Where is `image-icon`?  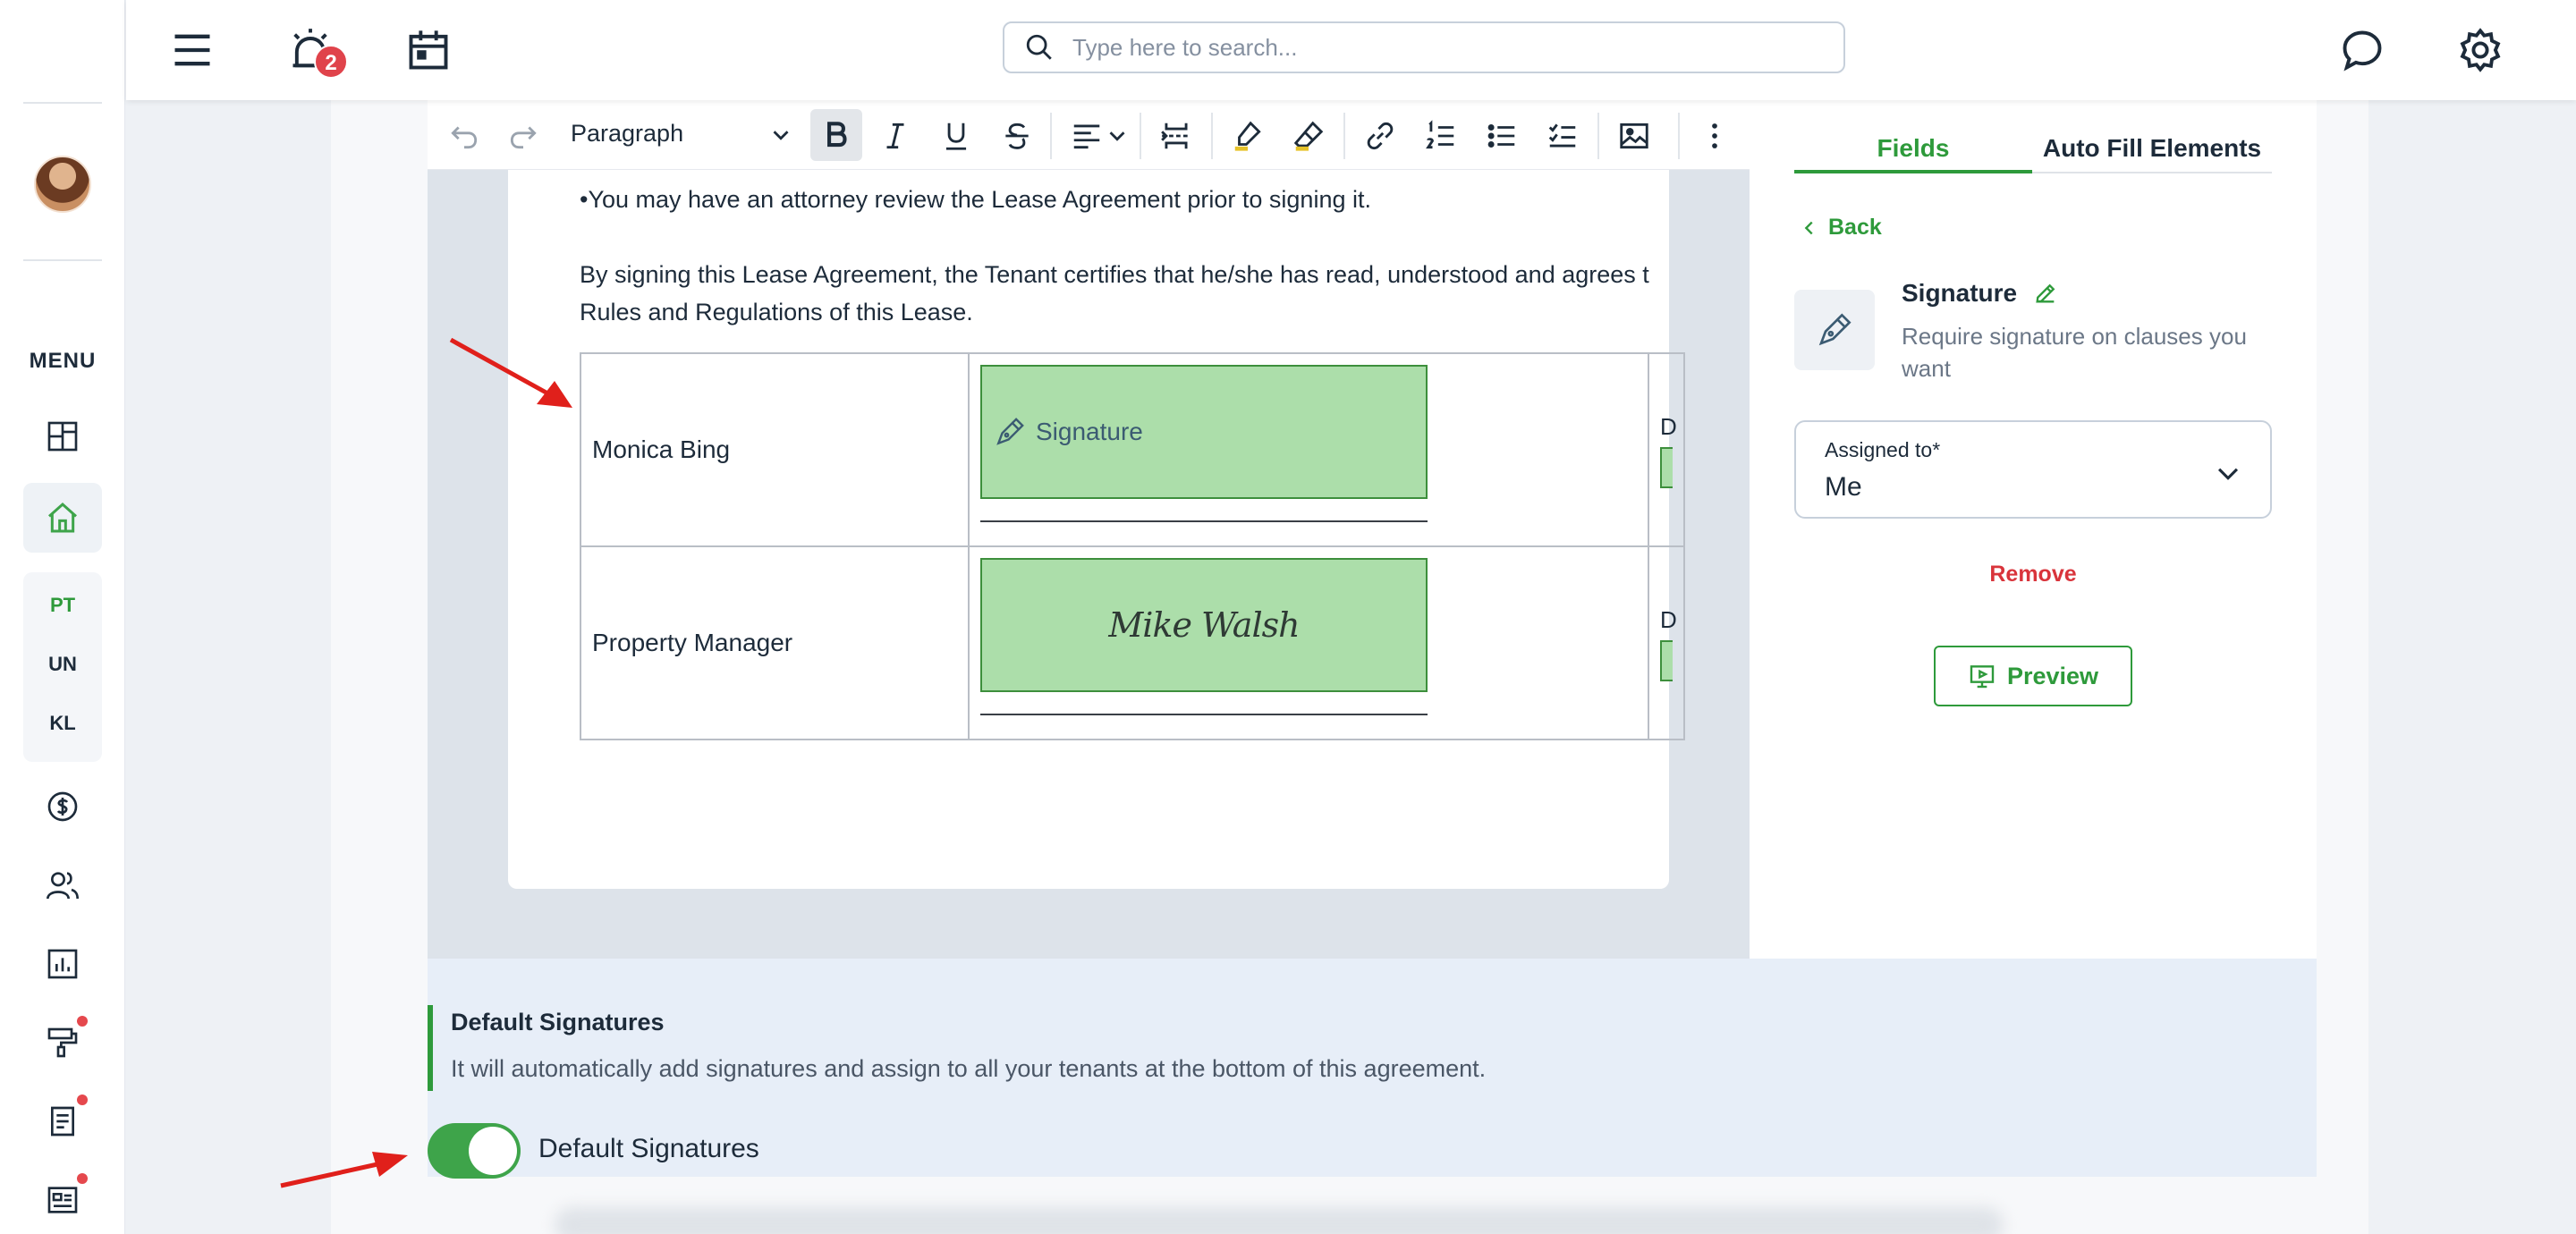
image-icon is located at coordinates (1634, 136).